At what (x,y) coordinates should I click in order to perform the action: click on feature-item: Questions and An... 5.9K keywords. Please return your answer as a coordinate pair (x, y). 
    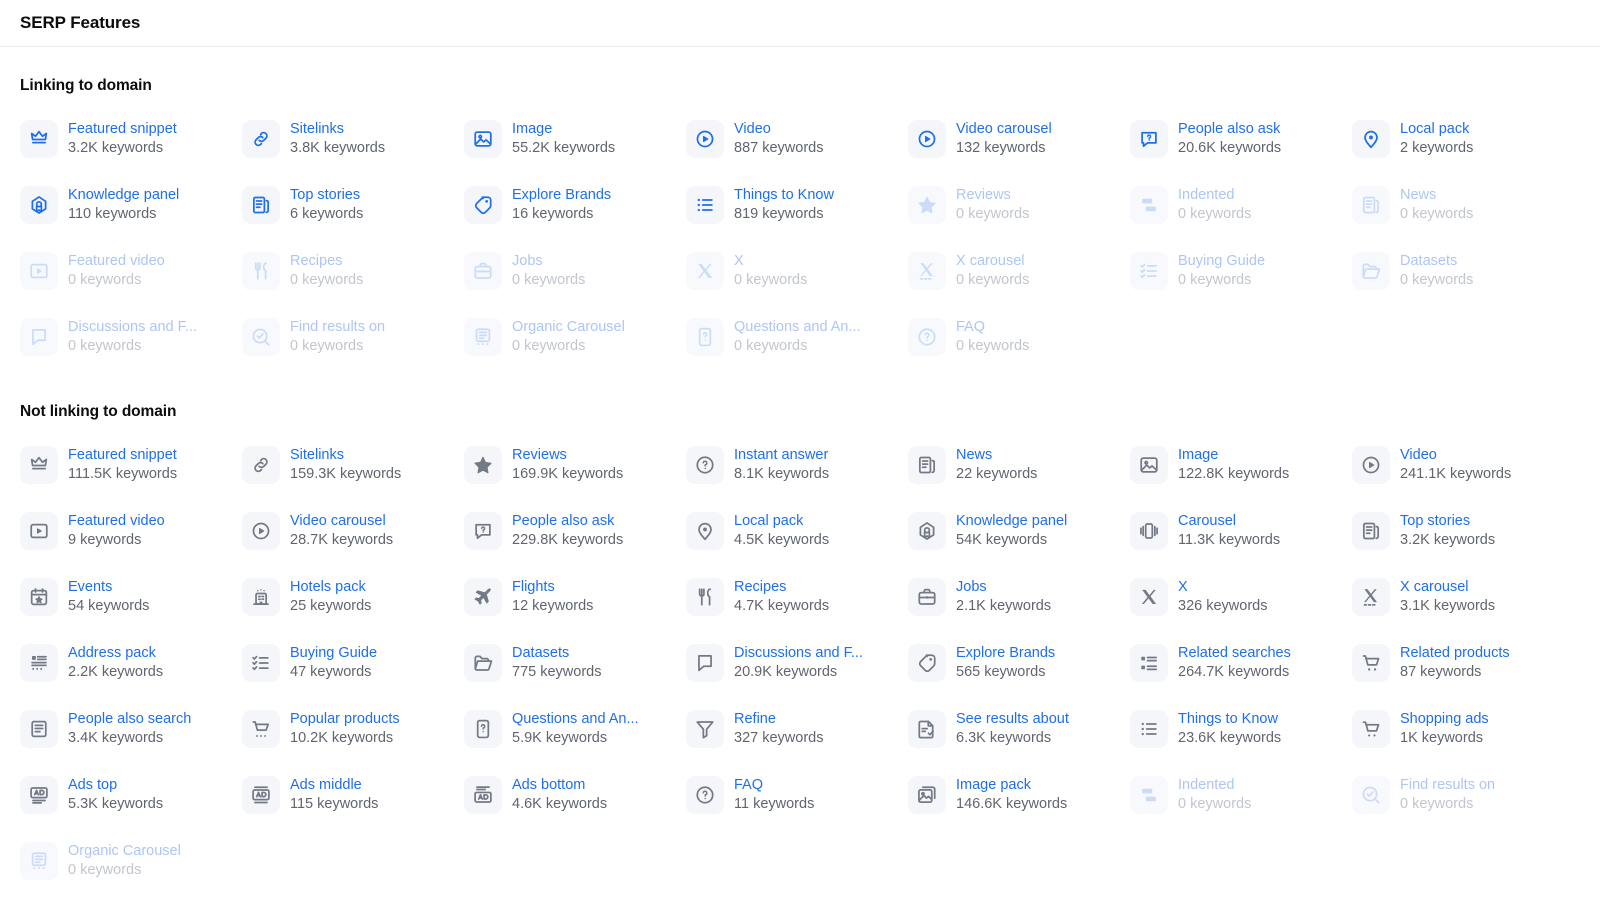
    Looking at the image, I should click on (575, 729).